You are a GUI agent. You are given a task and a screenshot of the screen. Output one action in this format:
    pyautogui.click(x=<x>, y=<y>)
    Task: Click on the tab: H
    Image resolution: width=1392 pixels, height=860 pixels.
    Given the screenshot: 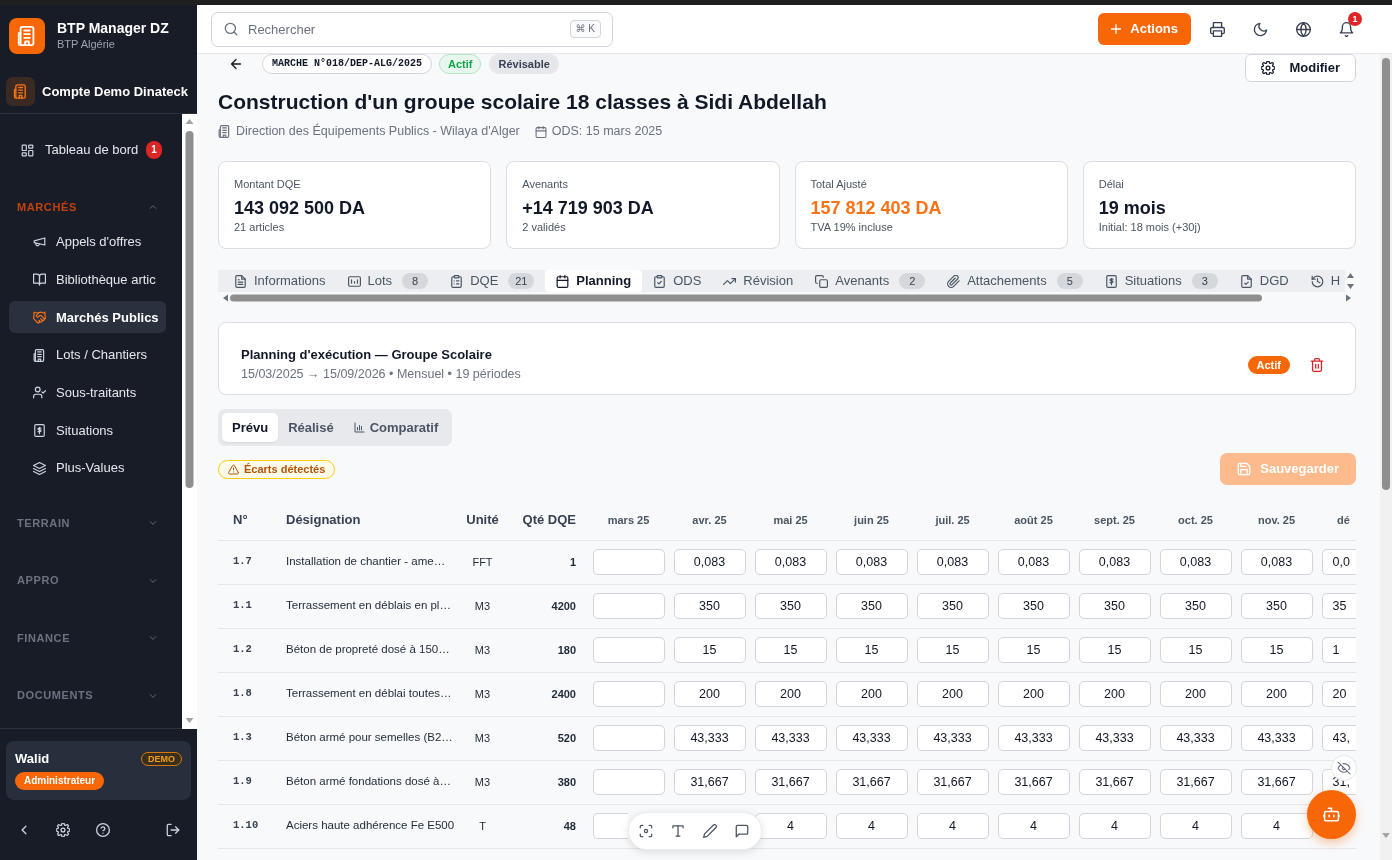 What is the action you would take?
    pyautogui.click(x=1322, y=281)
    